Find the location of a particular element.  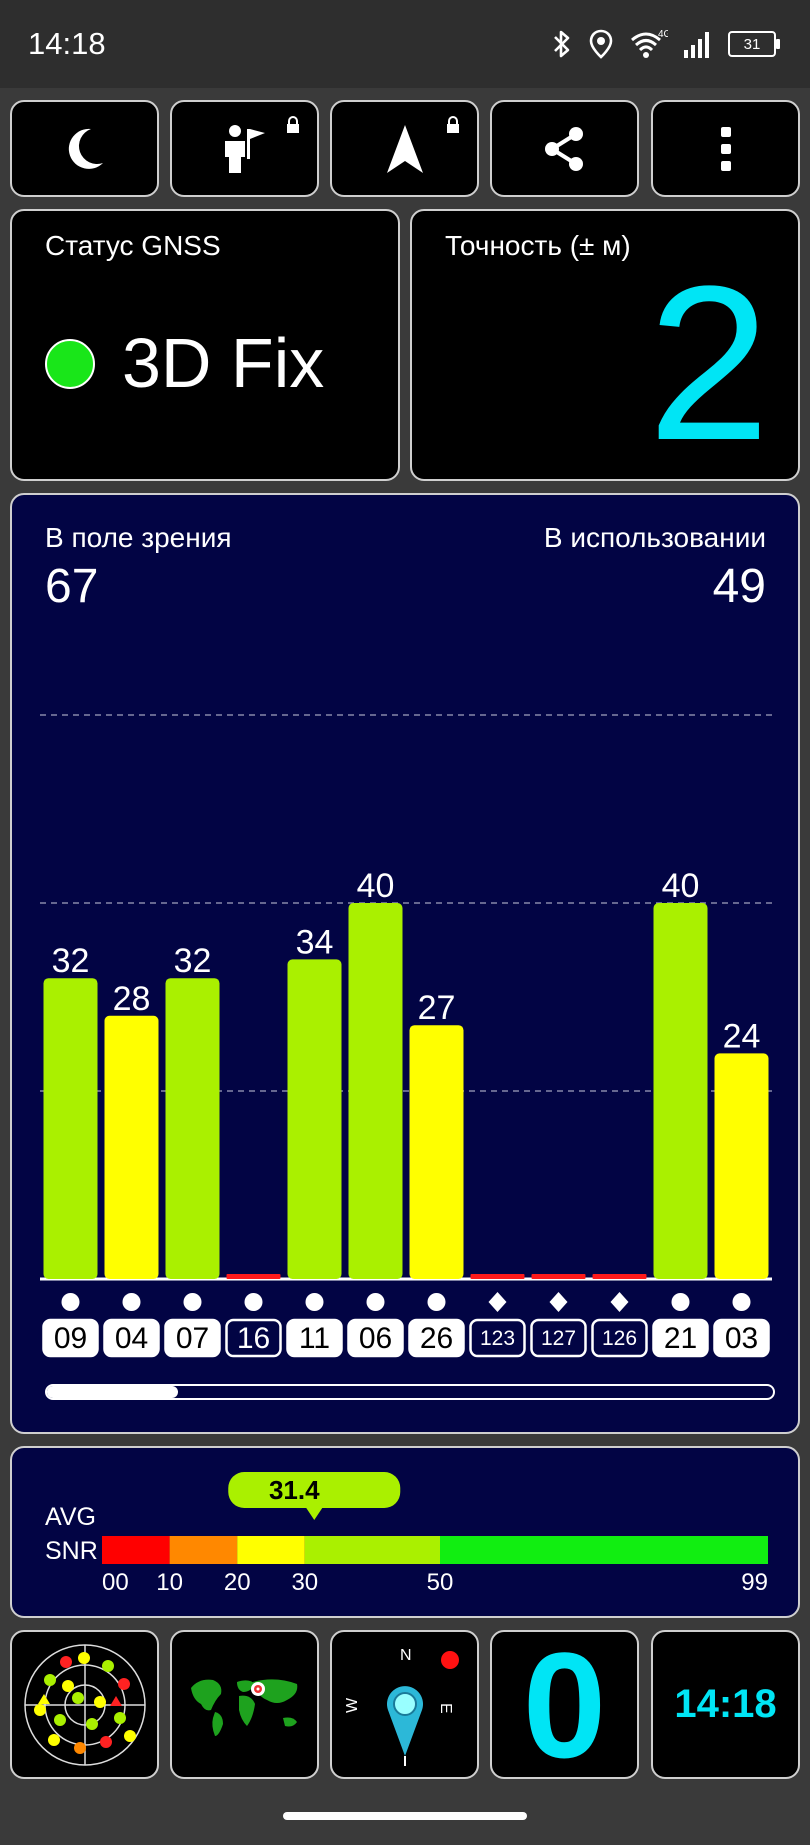

network-type-label: 4G is located at coordinates (663, 34).